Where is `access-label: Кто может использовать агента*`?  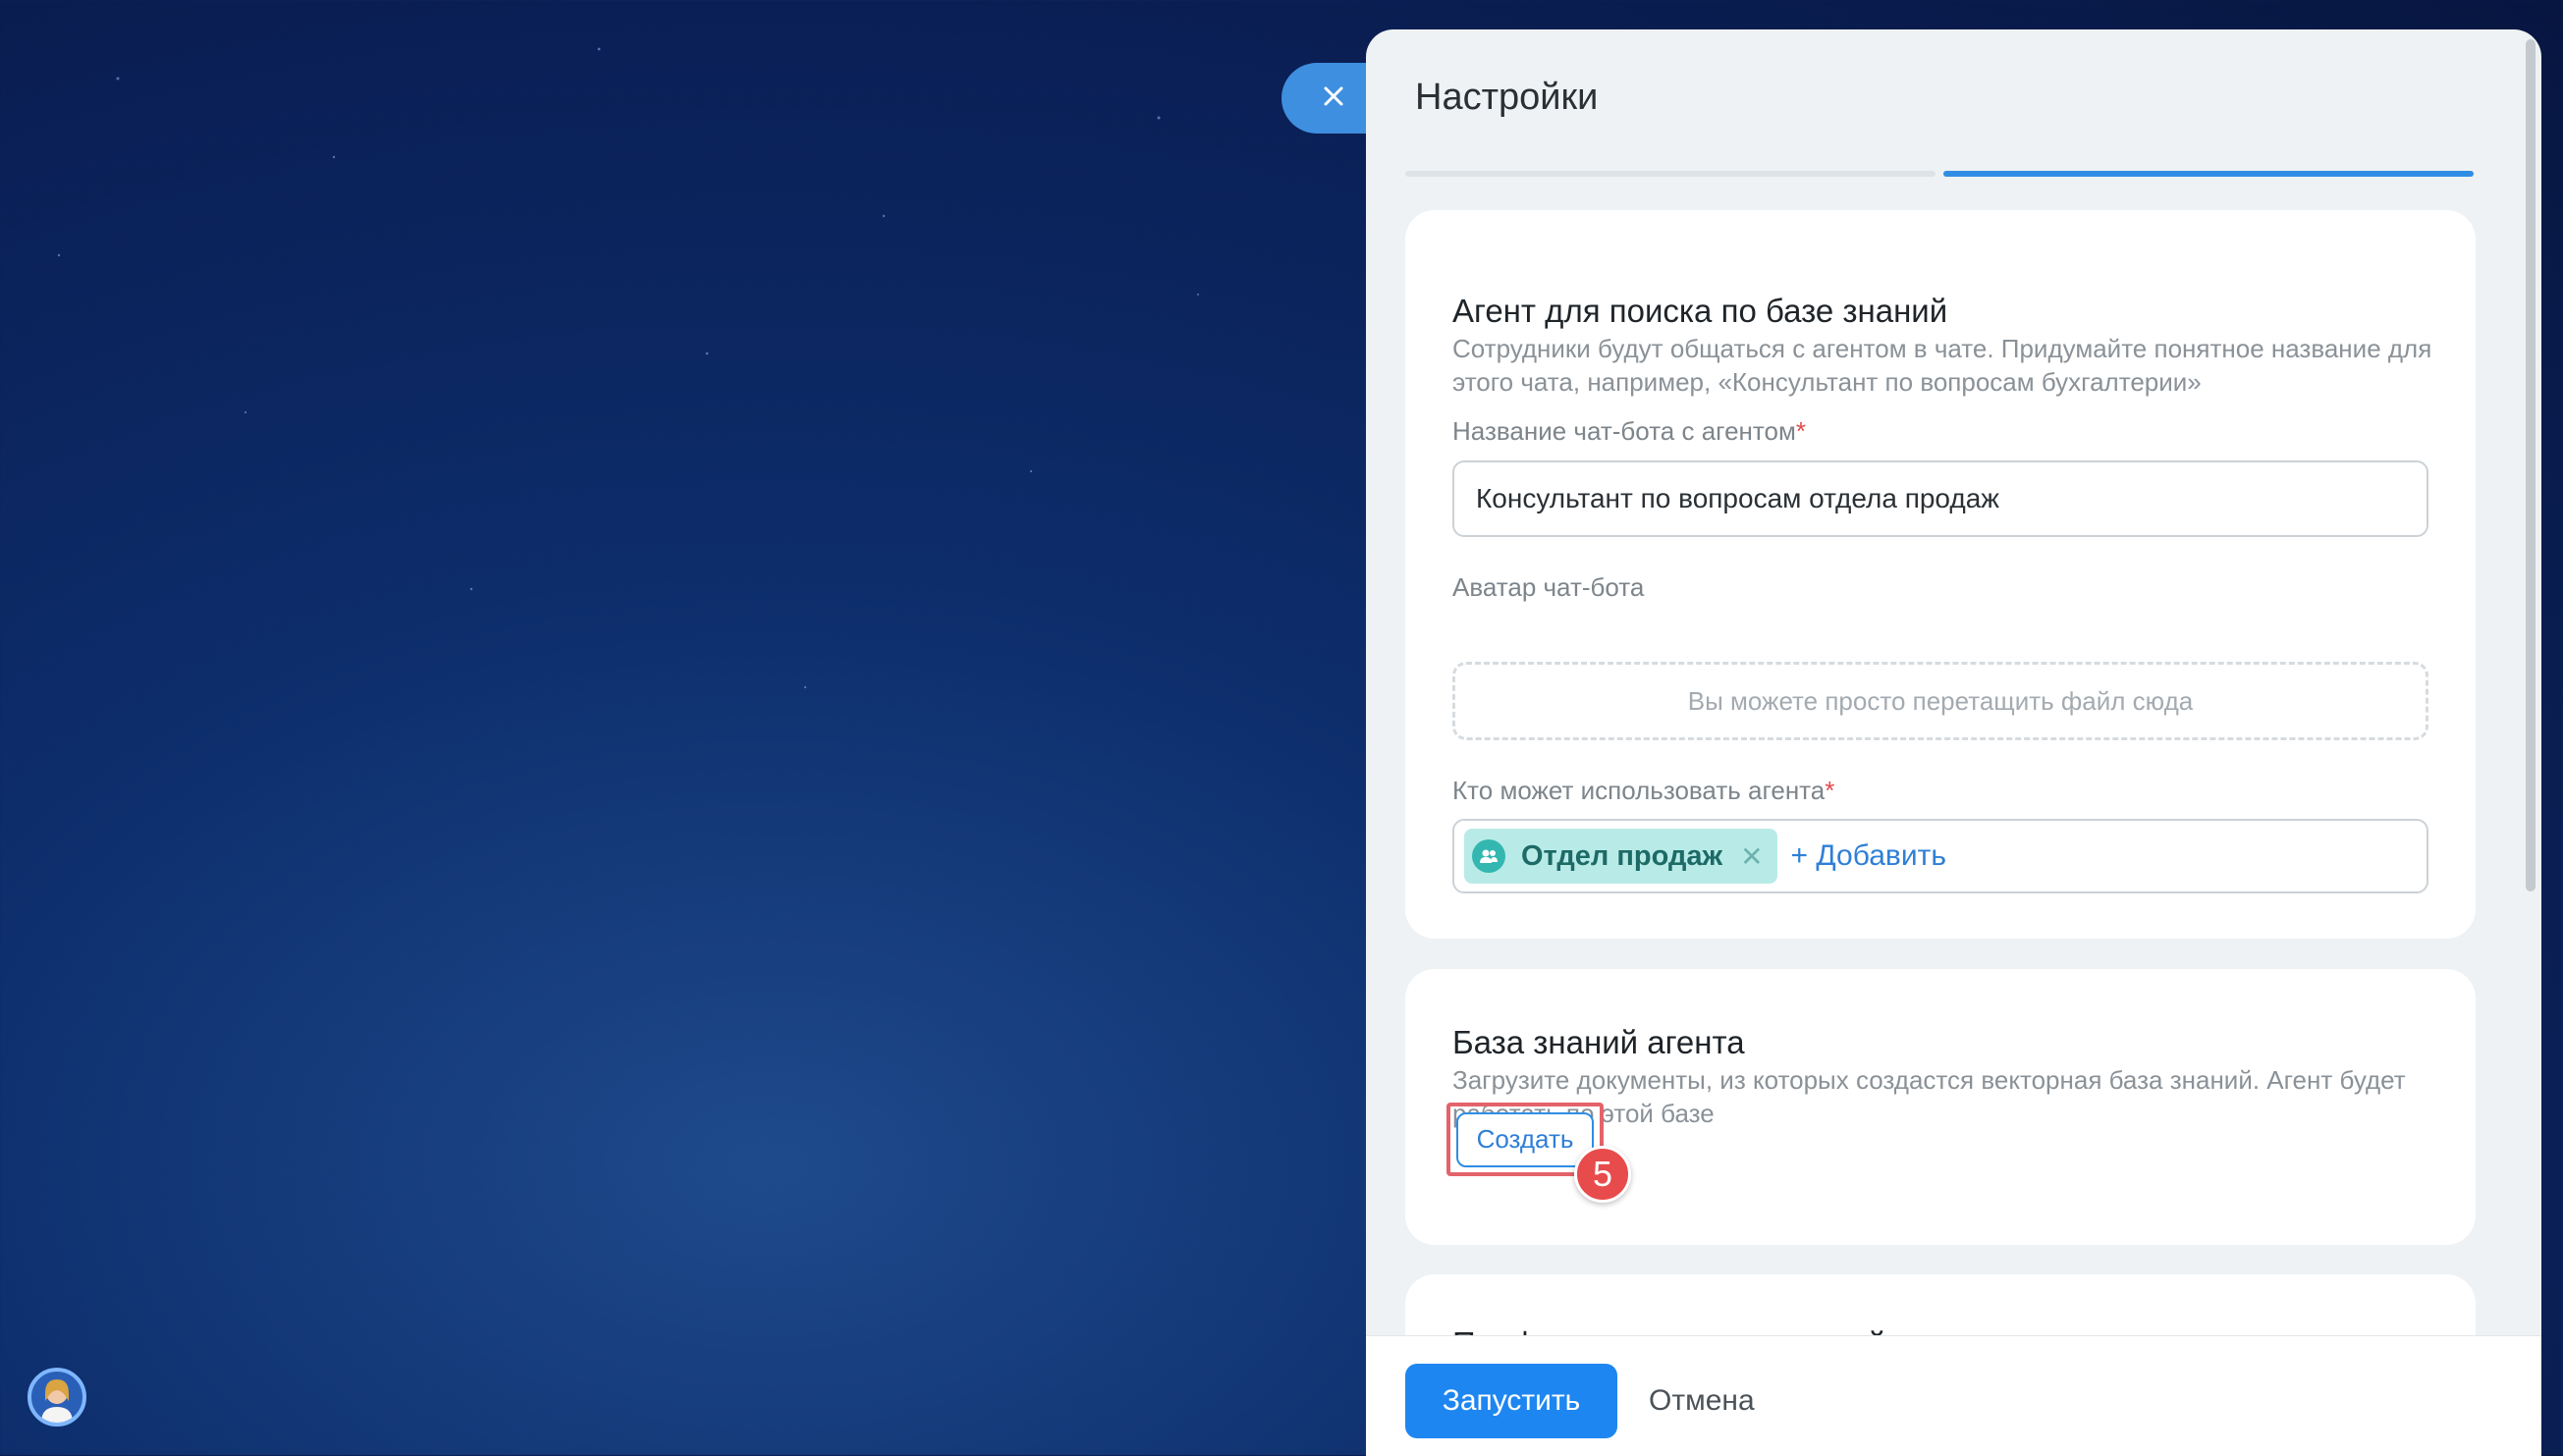 access-label: Кто может использовать агента* is located at coordinates (1644, 790).